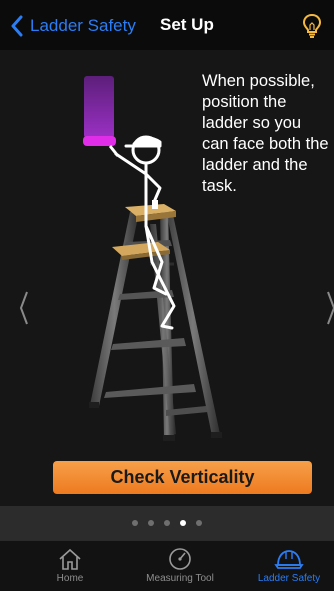 Image resolution: width=334 pixels, height=591 pixels. What do you see at coordinates (289, 578) in the screenshot?
I see `tab-ladder-safety-label: Ladder Safety` at bounding box center [289, 578].